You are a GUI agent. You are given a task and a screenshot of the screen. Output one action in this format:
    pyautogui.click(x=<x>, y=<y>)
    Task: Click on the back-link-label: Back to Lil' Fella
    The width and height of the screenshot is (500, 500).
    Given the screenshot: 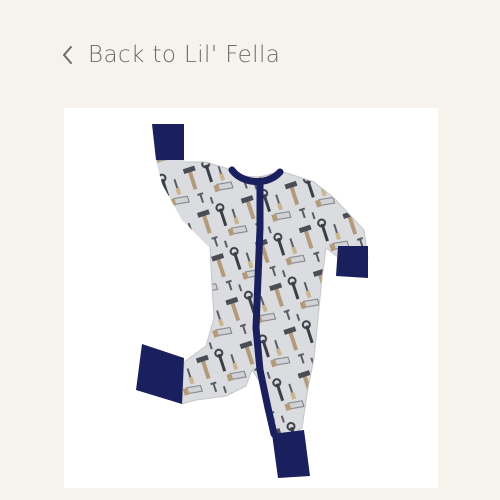 What is the action you would take?
    pyautogui.click(x=184, y=55)
    